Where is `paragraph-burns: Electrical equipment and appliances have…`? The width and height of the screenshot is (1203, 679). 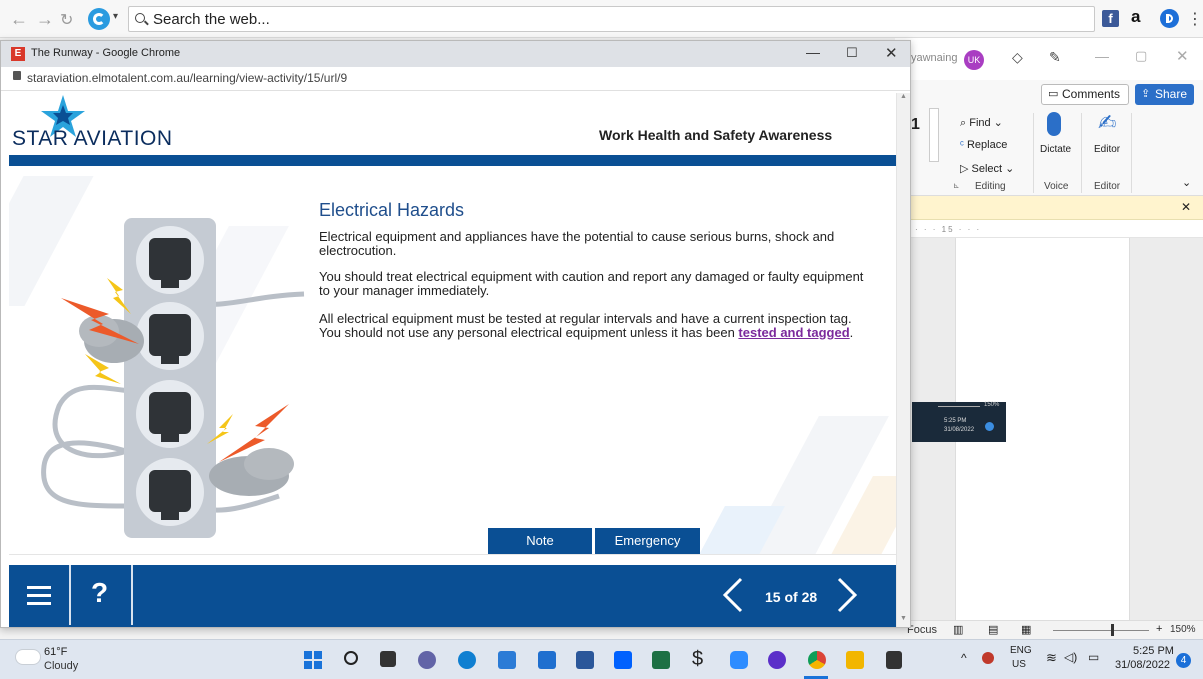 paragraph-burns: Electrical equipment and appliances have… is located at coordinates (577, 243).